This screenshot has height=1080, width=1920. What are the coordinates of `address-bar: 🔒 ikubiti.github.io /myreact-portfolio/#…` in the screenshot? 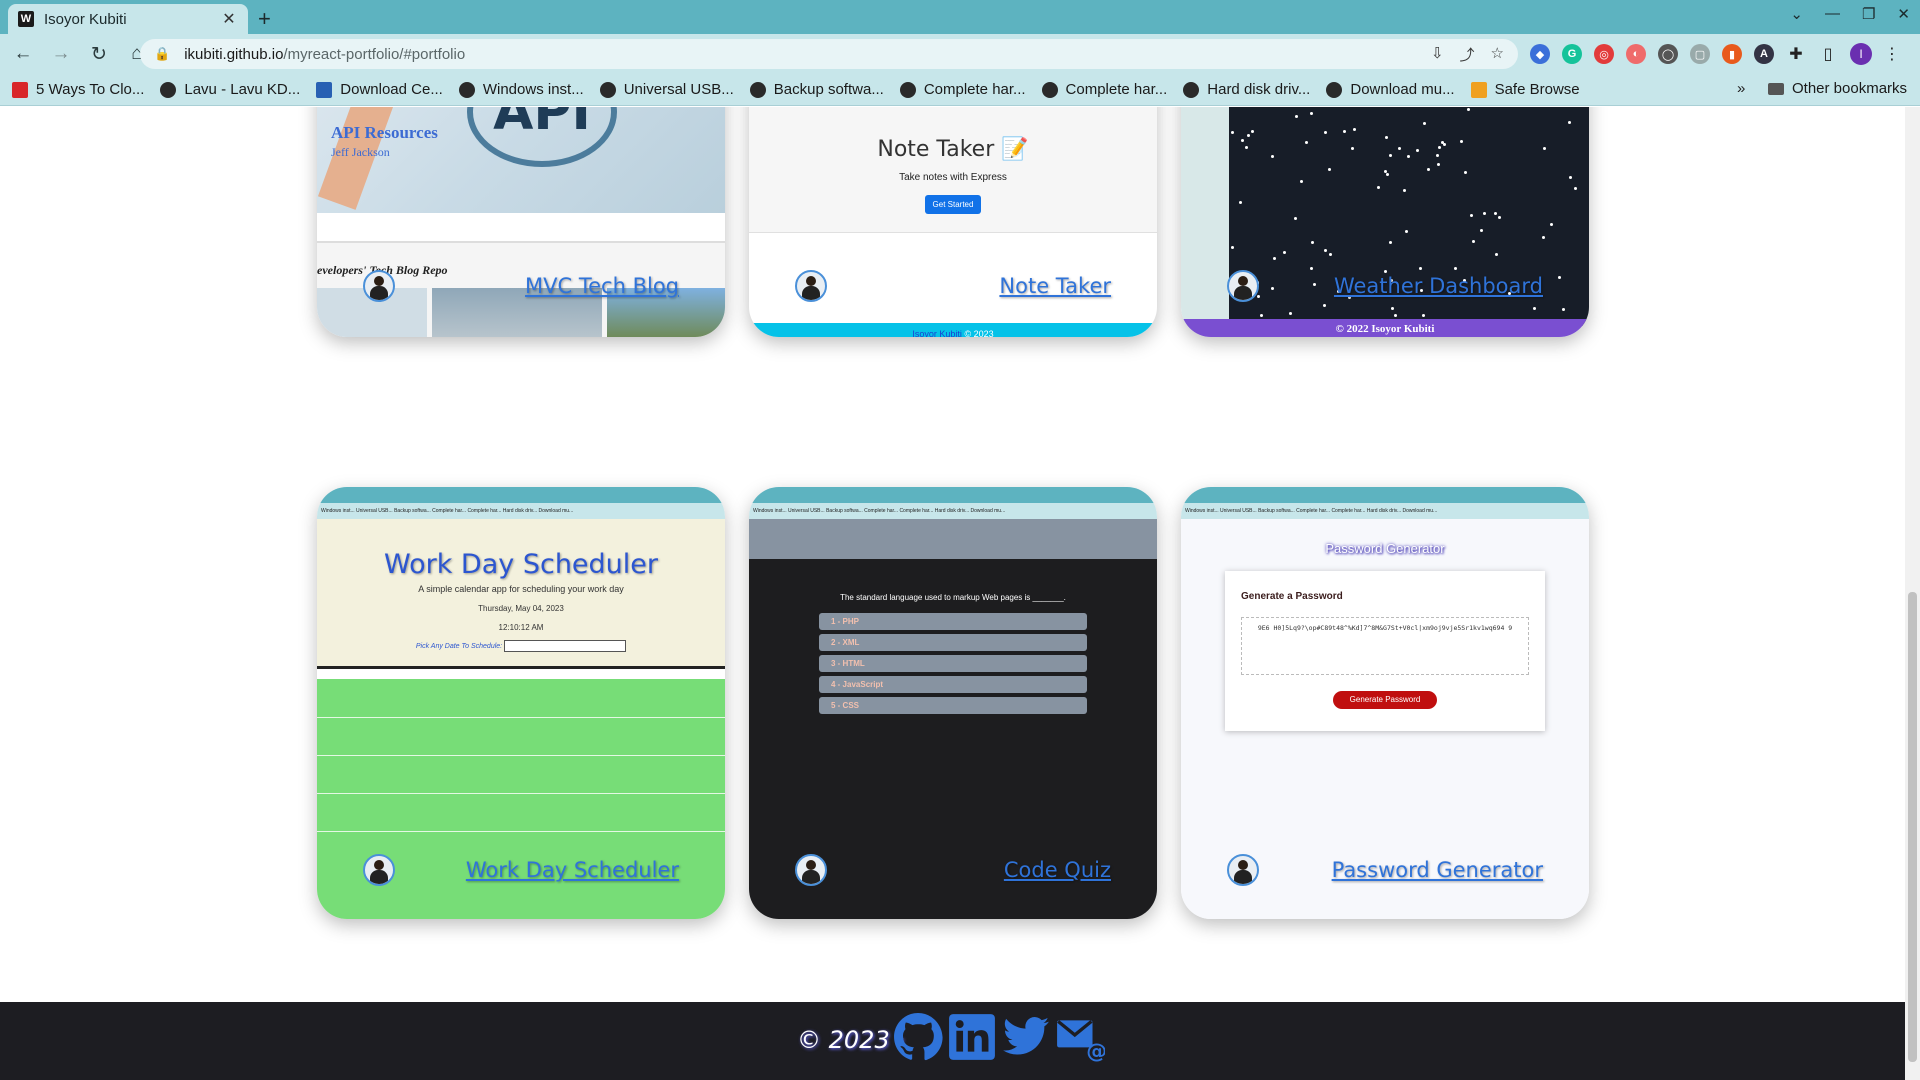 It's located at (829, 54).